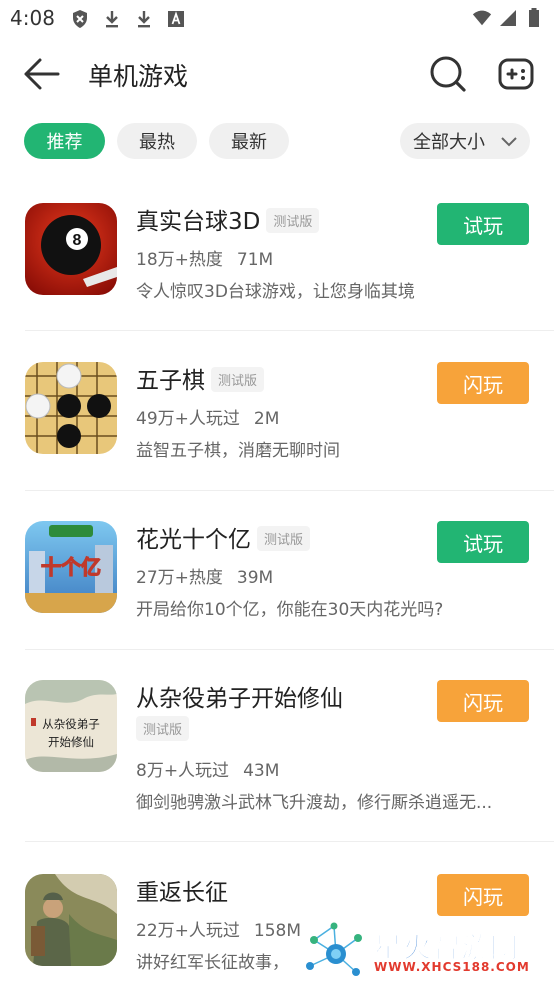 The image size is (554, 984). I want to click on game-icon-billiards: 8, so click(71, 249).